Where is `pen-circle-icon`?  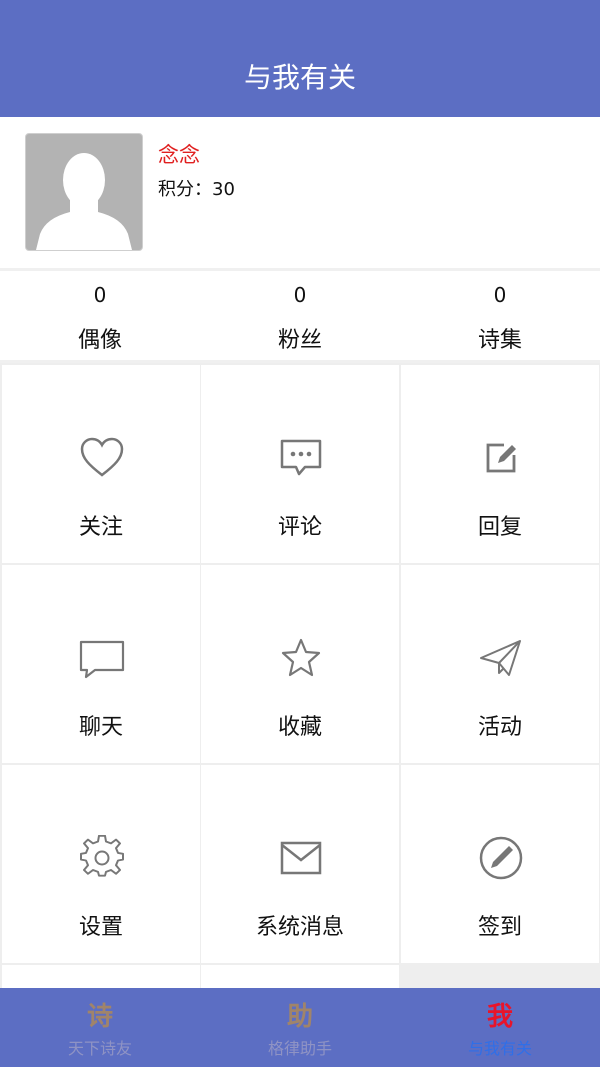
pen-circle-icon is located at coordinates (501, 858).